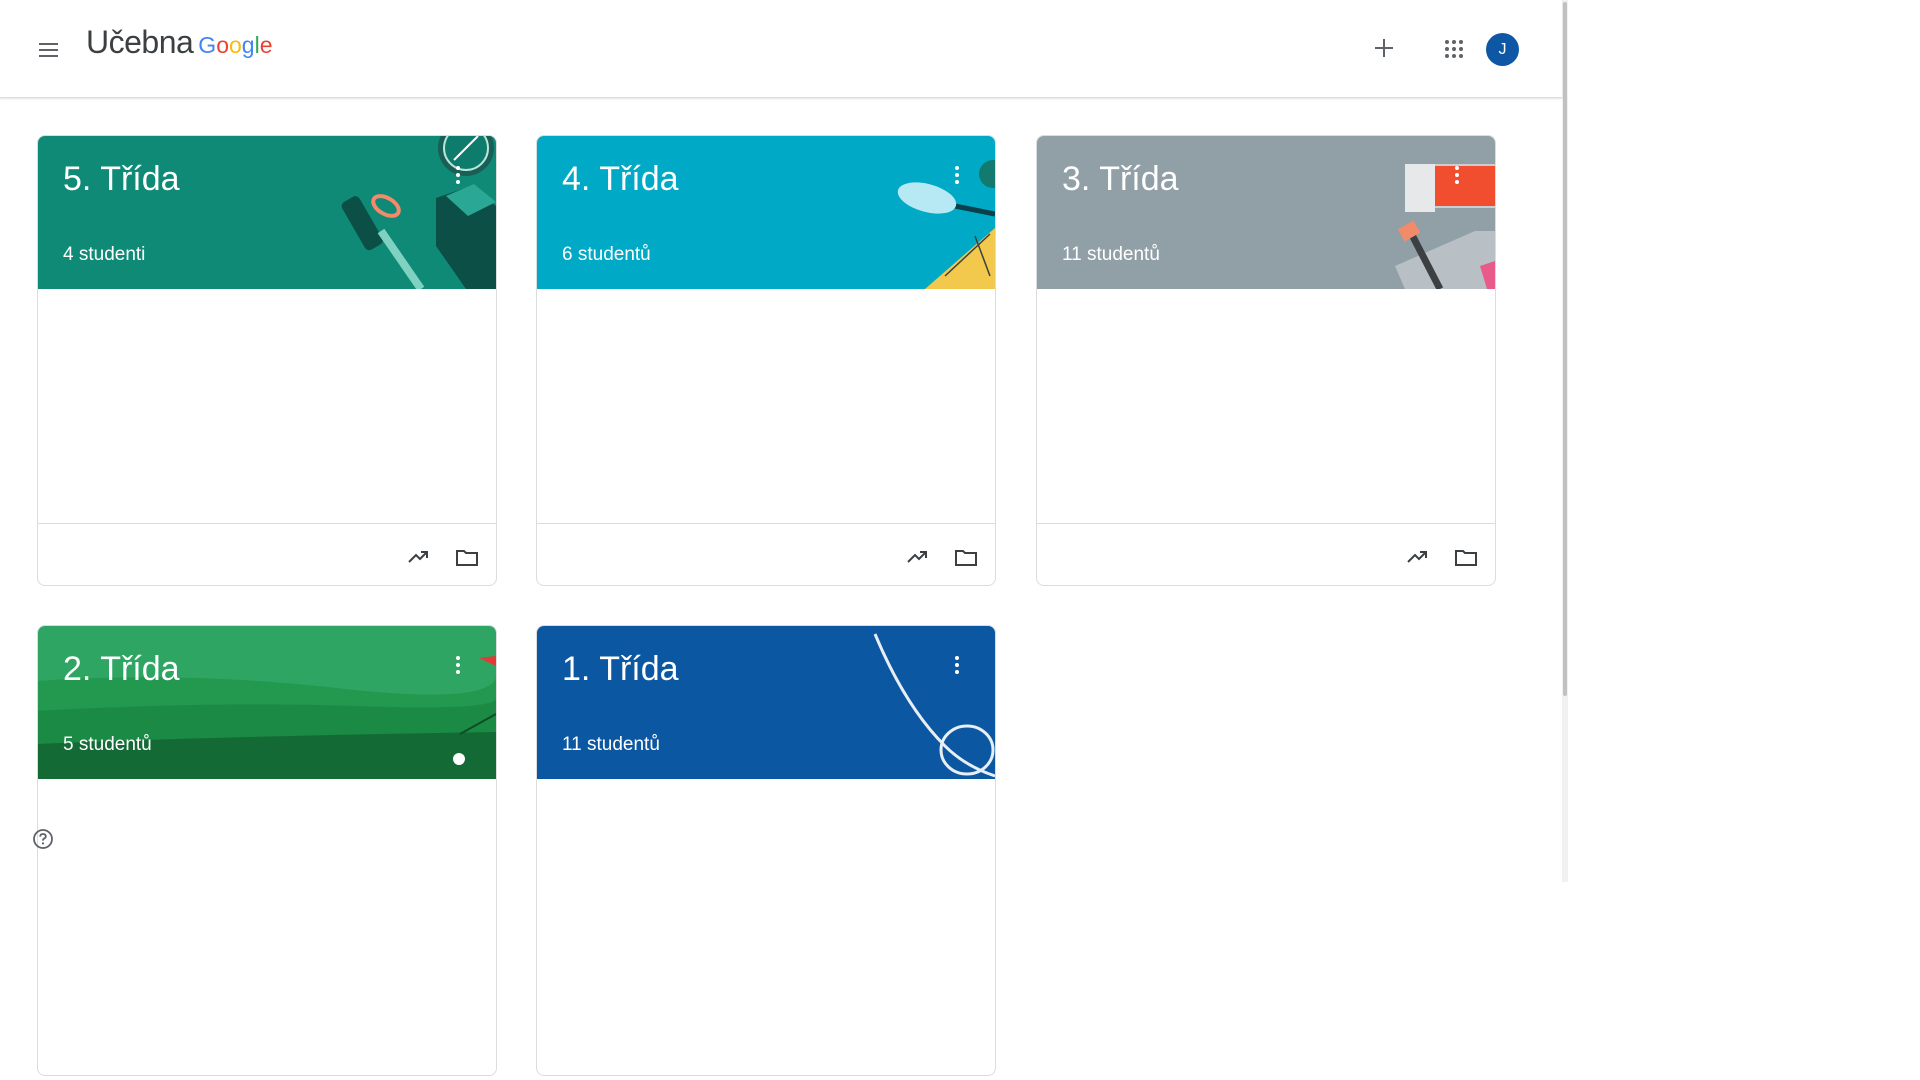 Image resolution: width=1920 pixels, height=1080 pixels. What do you see at coordinates (766, 702) in the screenshot?
I see `class-card-header: 1. Třída 11 studentů` at bounding box center [766, 702].